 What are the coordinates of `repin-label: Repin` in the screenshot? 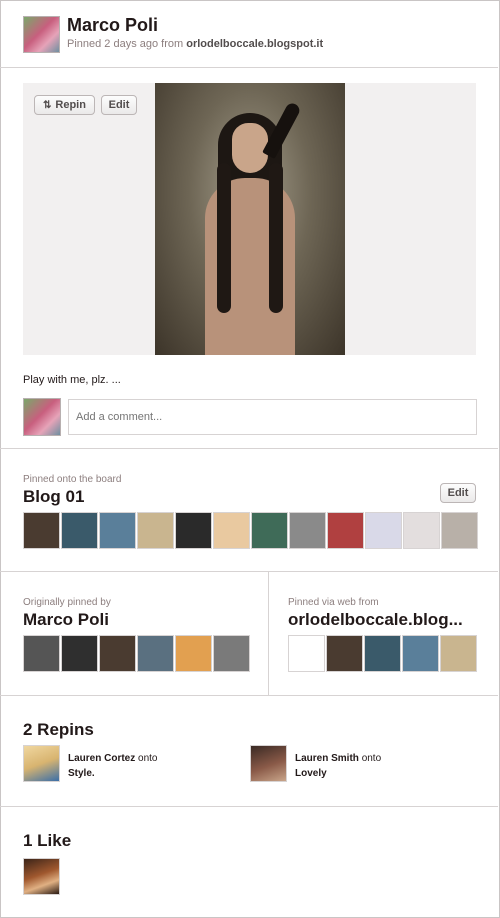 It's located at (70, 105).